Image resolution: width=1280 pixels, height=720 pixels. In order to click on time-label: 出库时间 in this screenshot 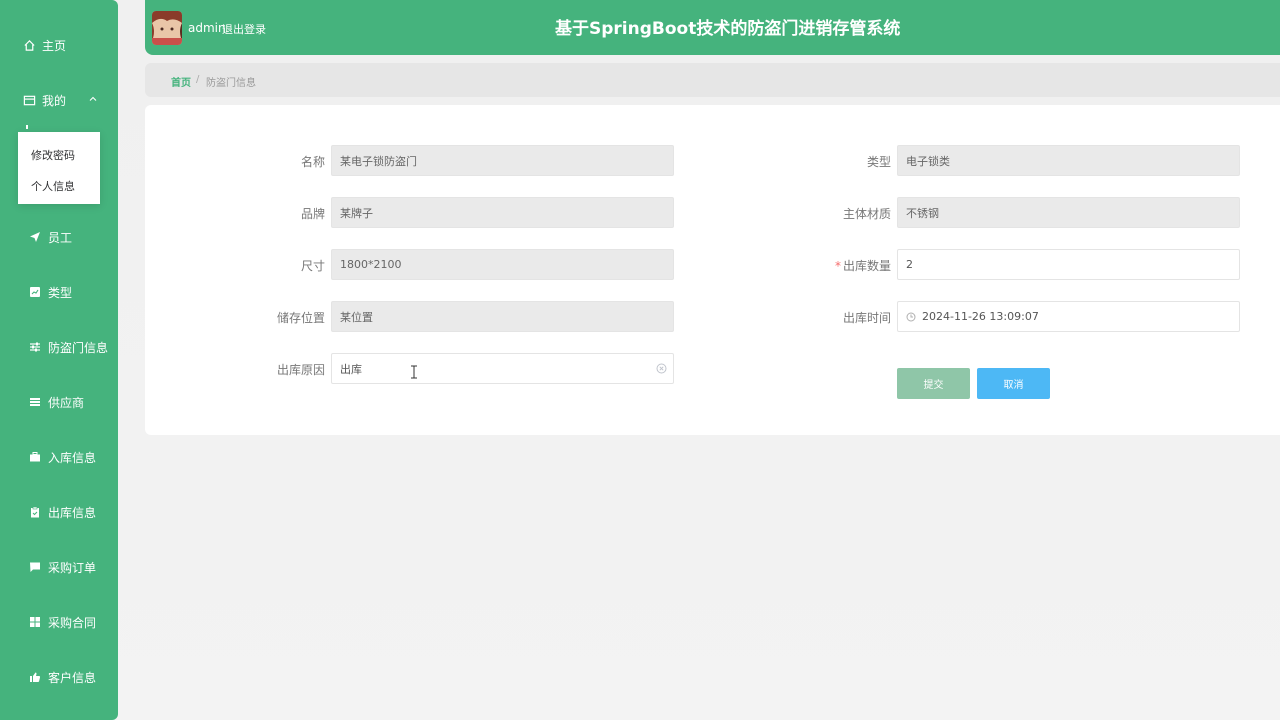, I will do `click(866, 318)`.